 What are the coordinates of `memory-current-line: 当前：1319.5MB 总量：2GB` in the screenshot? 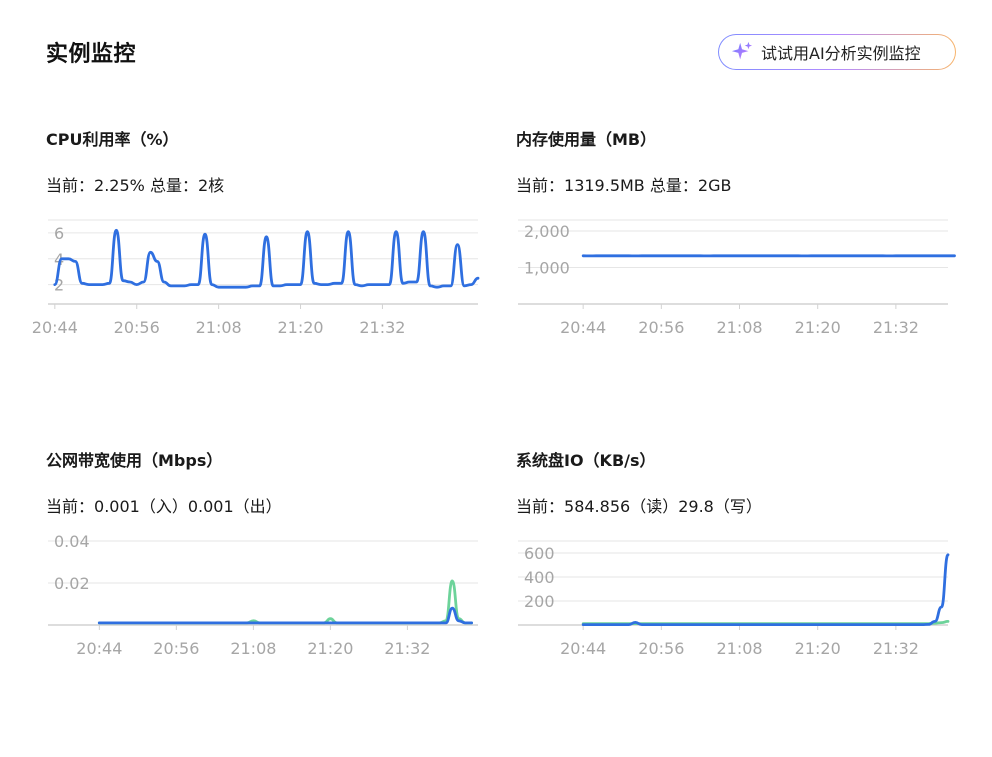 It's located at (623, 184).